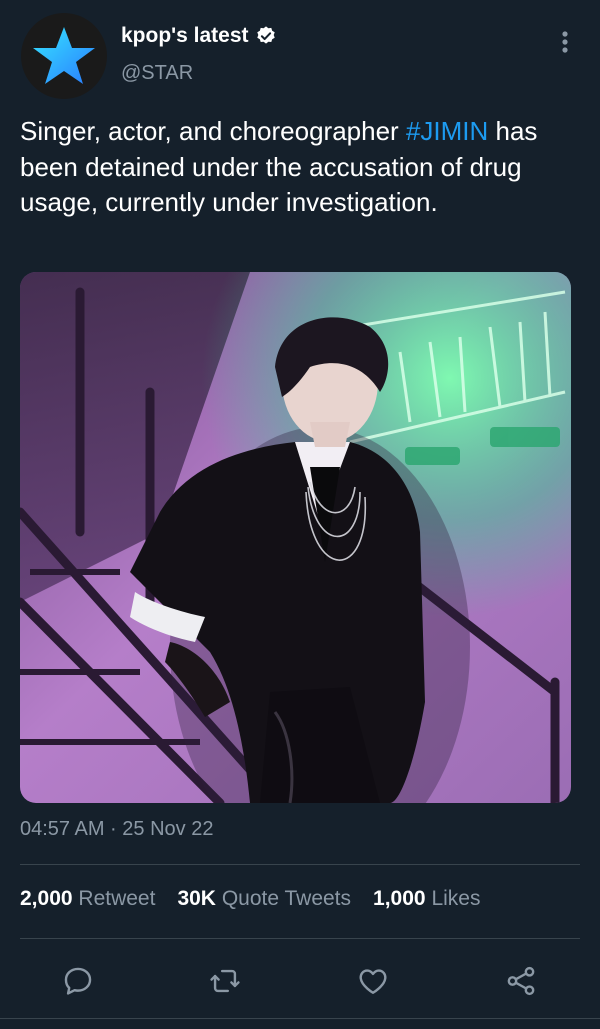 The image size is (600, 1029). Describe the element at coordinates (46, 898) in the screenshot. I see `retweets-count: 2,000` at that location.